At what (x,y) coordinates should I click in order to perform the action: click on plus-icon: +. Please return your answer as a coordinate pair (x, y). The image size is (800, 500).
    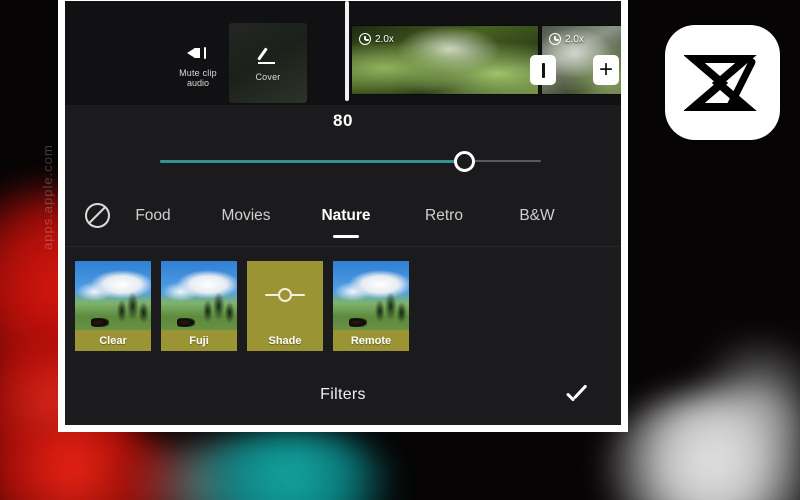
    Looking at the image, I should click on (605, 69).